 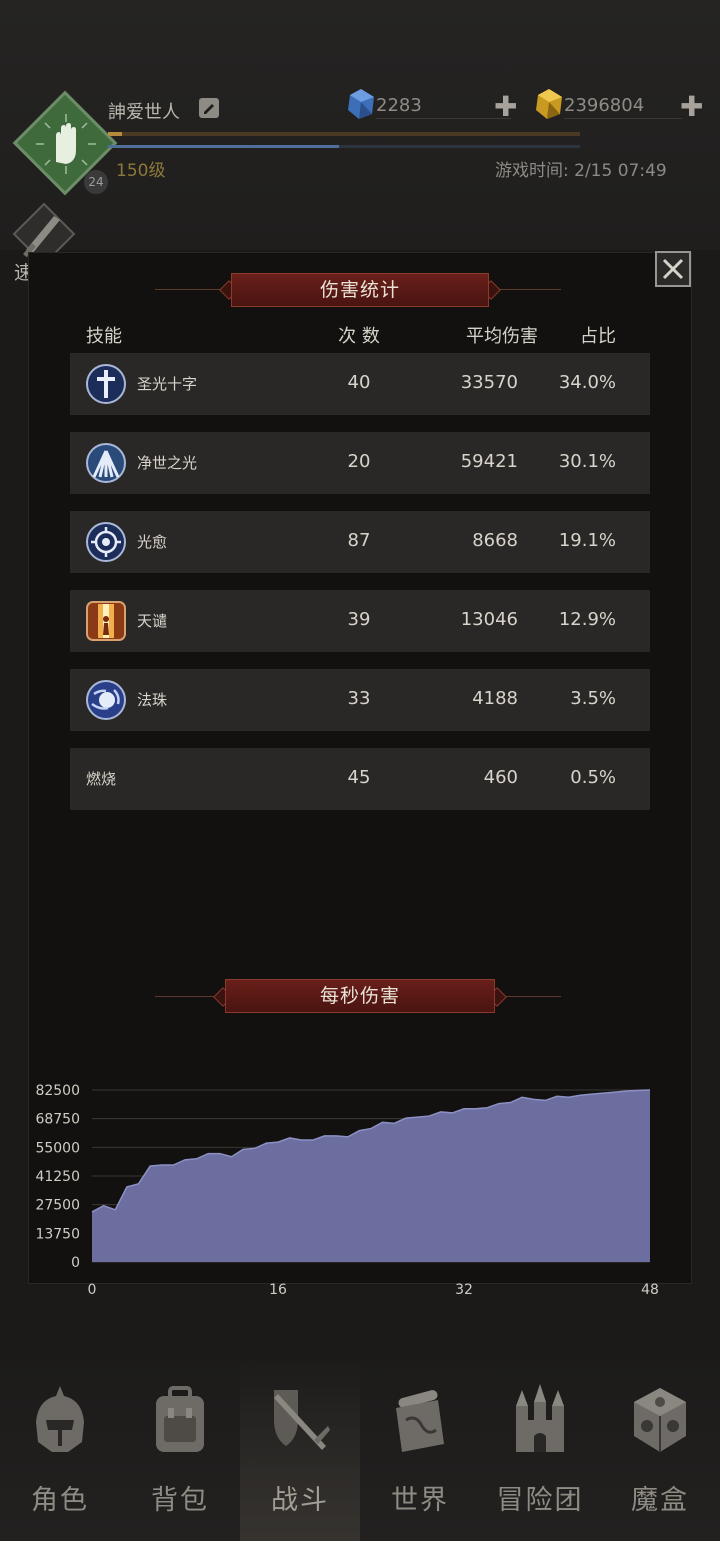 What do you see at coordinates (500, 777) in the screenshot?
I see `skill-avg-damage: 460` at bounding box center [500, 777].